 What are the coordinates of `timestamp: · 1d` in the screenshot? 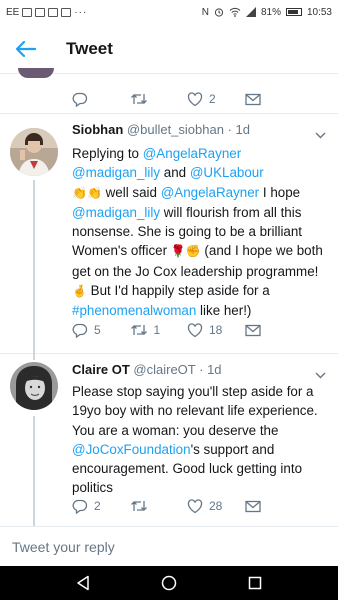 It's located at (210, 369).